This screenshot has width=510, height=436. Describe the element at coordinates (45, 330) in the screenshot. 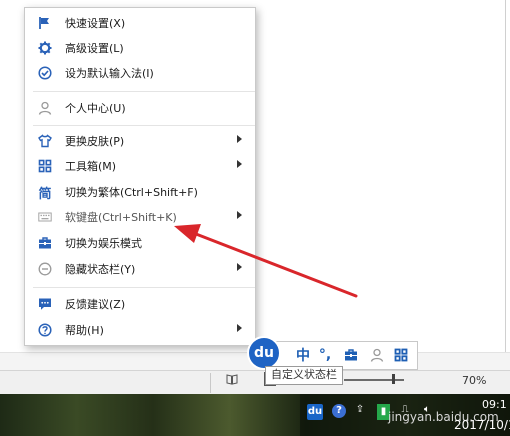

I see `help-icon` at that location.